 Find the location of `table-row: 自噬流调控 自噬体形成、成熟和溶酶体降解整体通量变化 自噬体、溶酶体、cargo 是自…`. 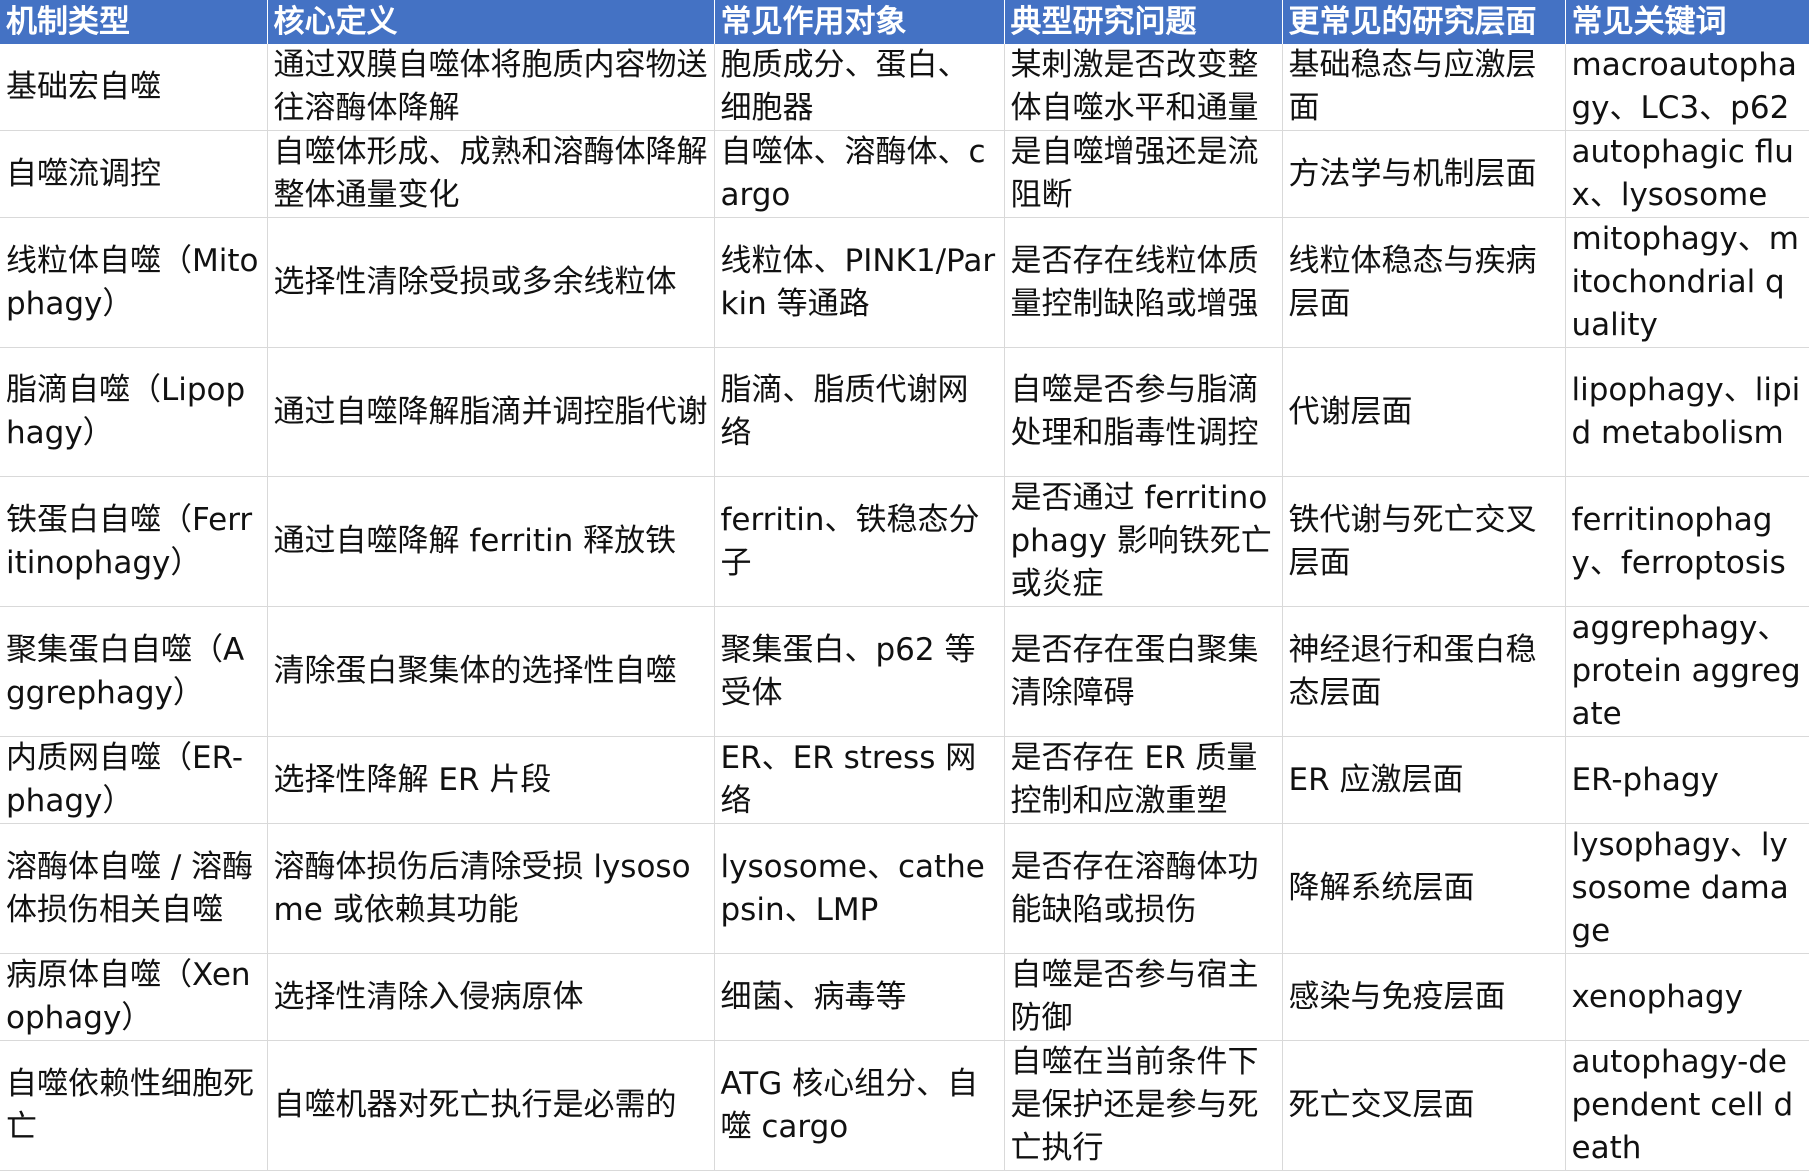

table-row: 自噬流调控 自噬体形成、成熟和溶酶体降解整体通量变化 自噬体、溶酶体、cargo 是自… is located at coordinates (904, 174).